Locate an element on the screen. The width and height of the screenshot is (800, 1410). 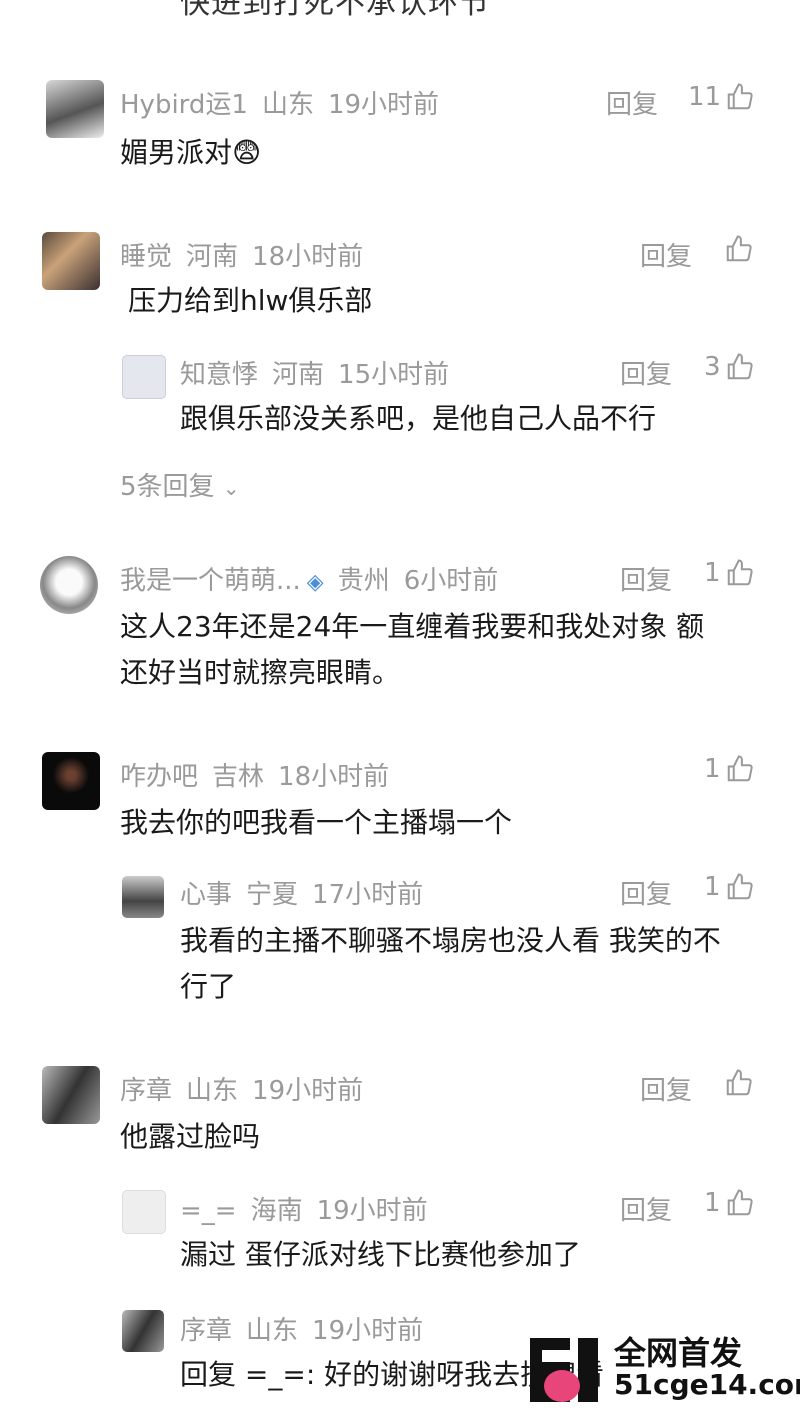
comment-text: 我去你的吧我看一个主播塌一个 is located at coordinates (316, 822).